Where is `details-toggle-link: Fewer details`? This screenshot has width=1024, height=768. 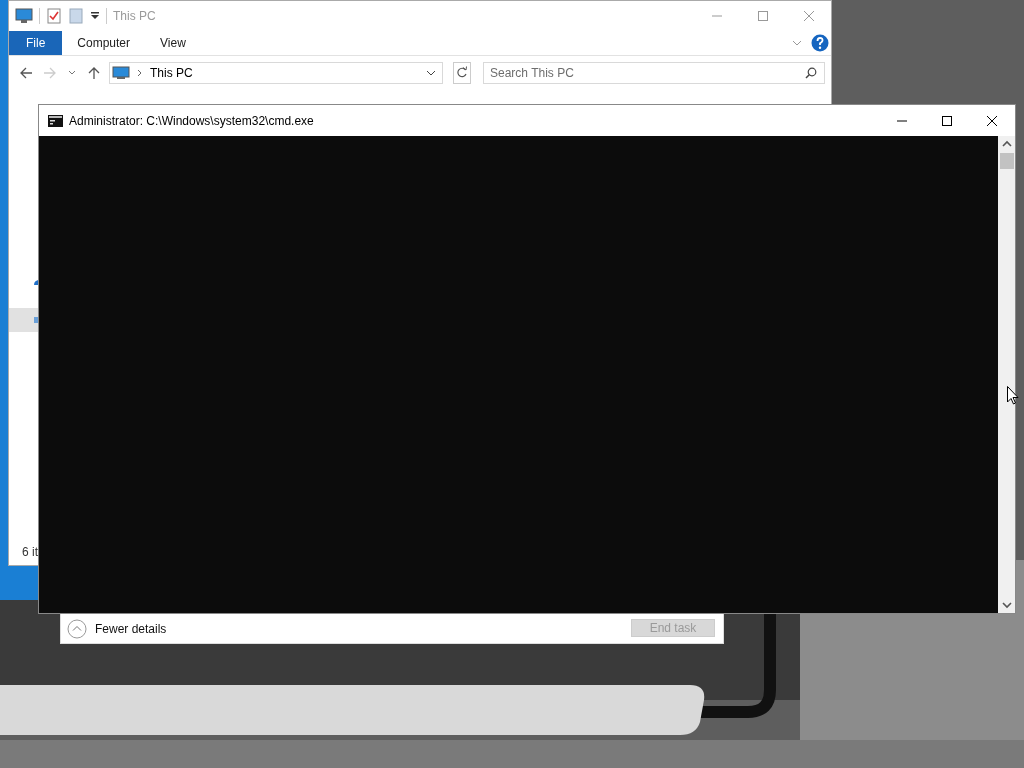
details-toggle-link: Fewer details is located at coordinates (131, 629).